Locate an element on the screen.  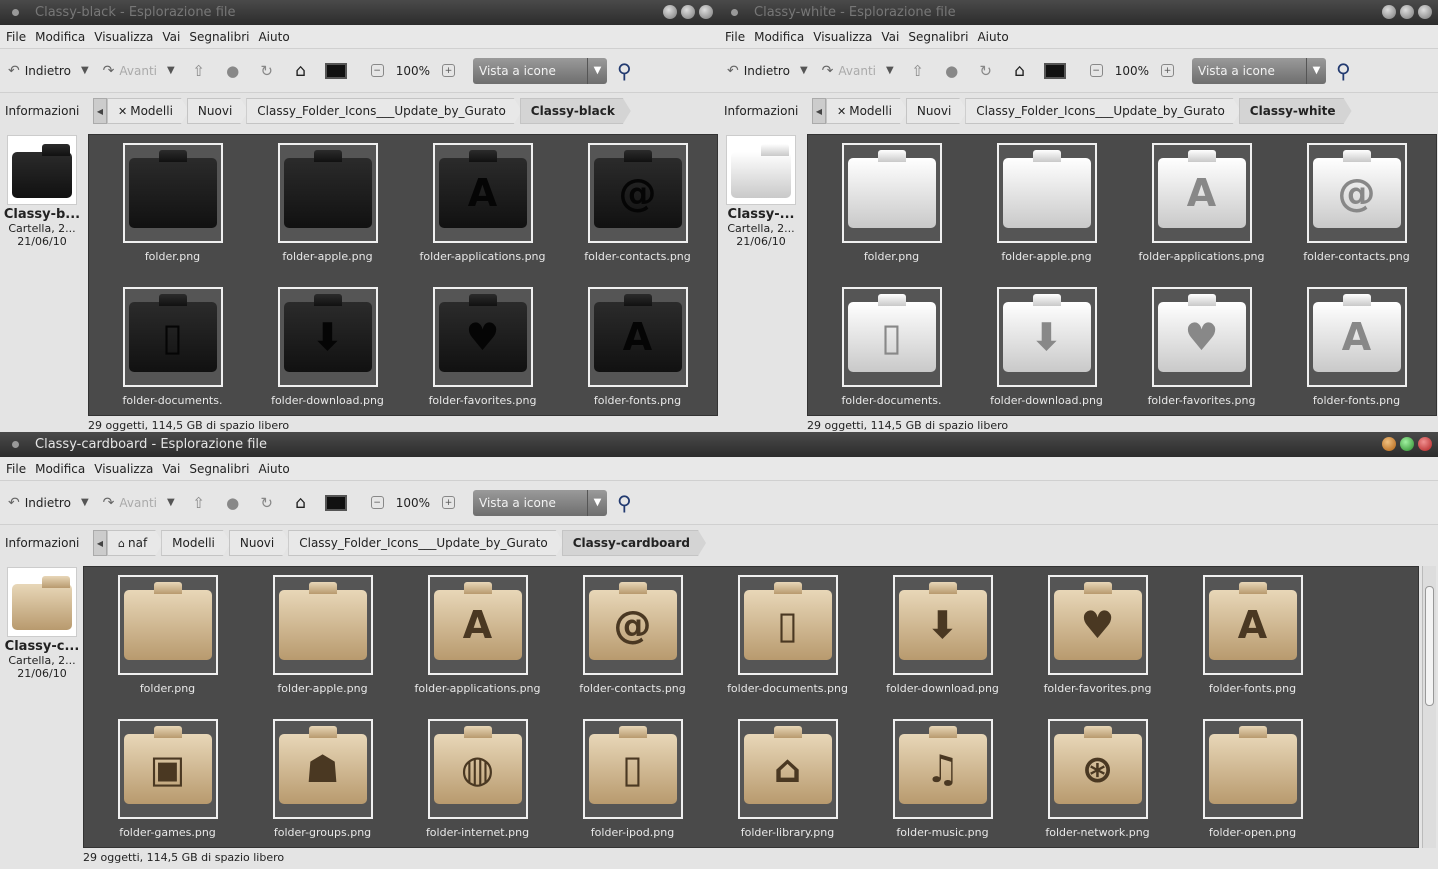
file-name: folder-library.png is located at coordinates (787, 832).